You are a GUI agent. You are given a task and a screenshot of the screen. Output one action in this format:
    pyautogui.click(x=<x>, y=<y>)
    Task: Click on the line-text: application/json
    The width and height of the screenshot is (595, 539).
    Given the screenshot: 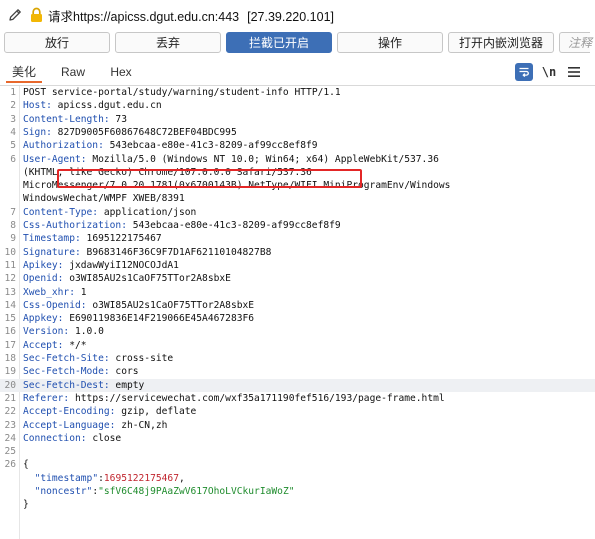 What is the action you would take?
    pyautogui.click(x=147, y=212)
    